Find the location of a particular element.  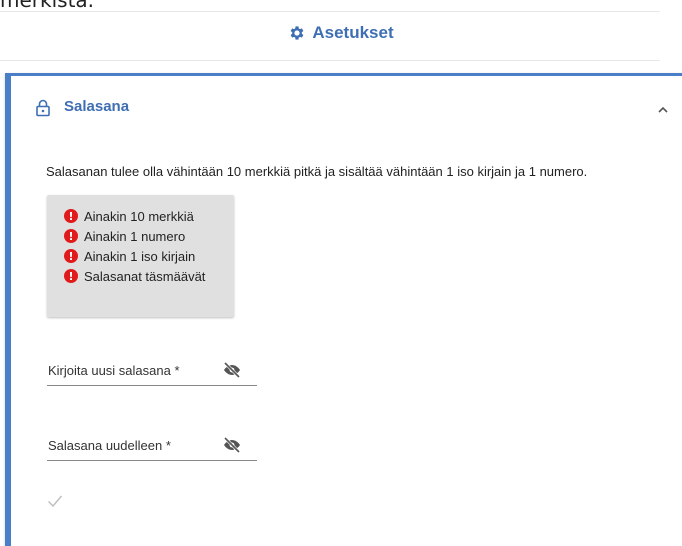

confirm-password-field: Salasana uudelleen * is located at coordinates (152, 447).